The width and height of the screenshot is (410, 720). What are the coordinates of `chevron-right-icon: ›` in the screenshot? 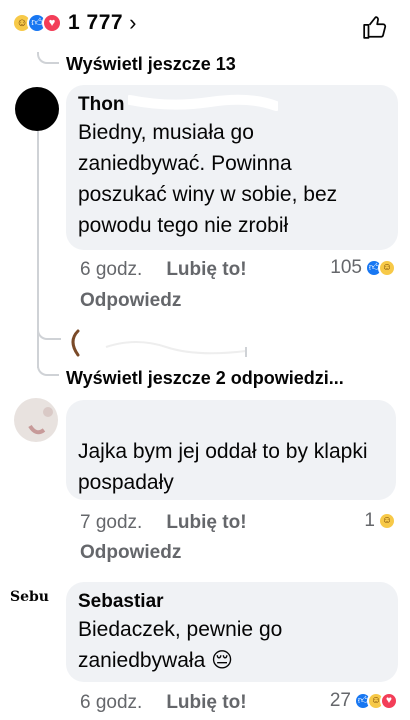 It's located at (133, 22).